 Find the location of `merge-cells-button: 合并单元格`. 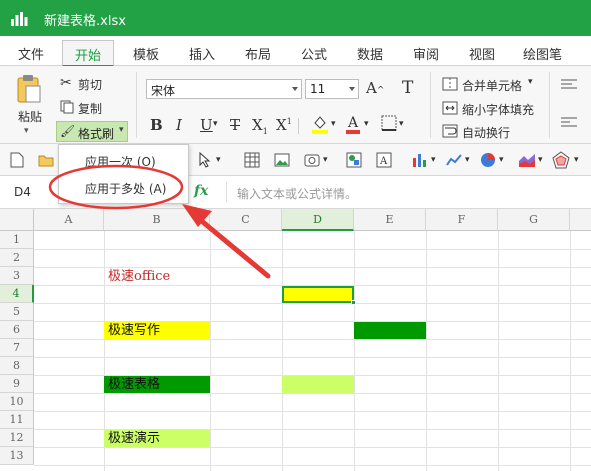

merge-cells-button: 合并单元格 is located at coordinates (492, 85).